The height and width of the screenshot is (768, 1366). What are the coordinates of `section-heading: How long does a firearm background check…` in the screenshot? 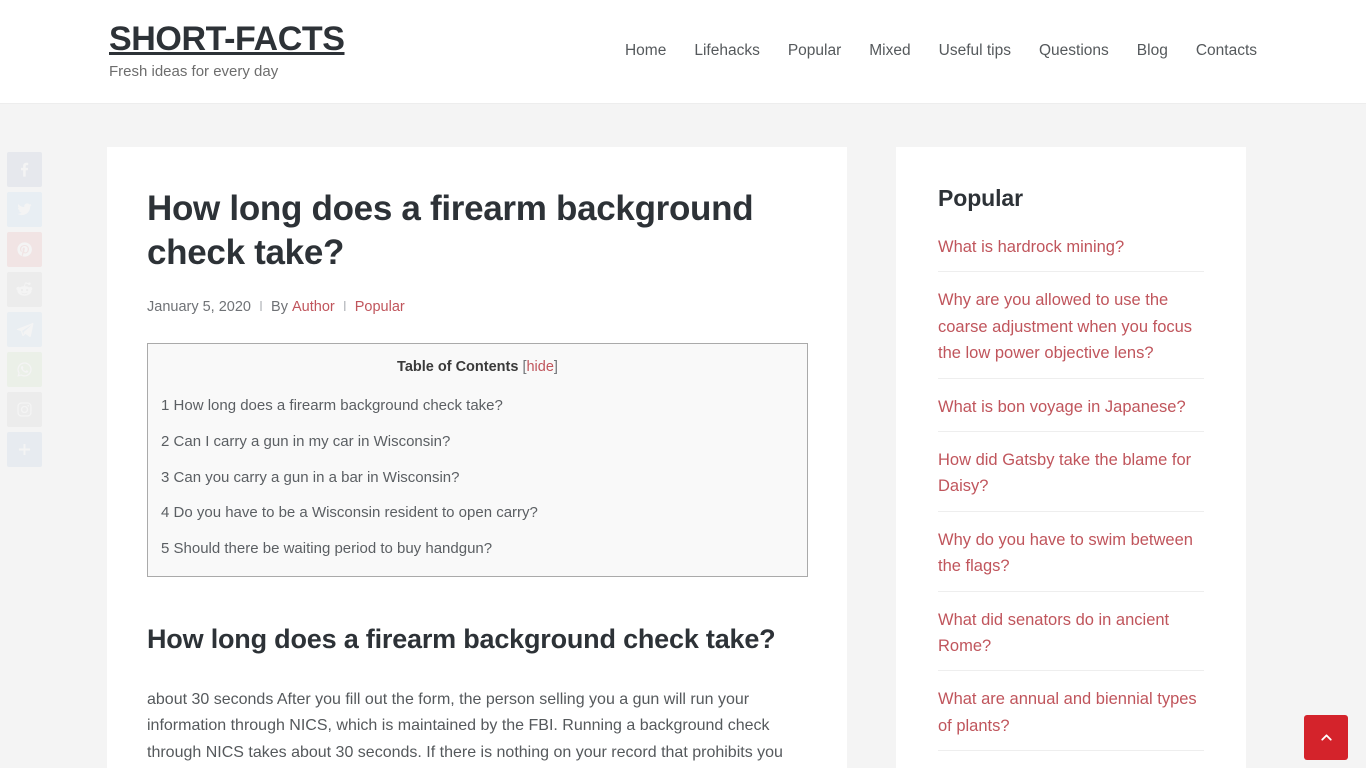 It's located at (461, 638).